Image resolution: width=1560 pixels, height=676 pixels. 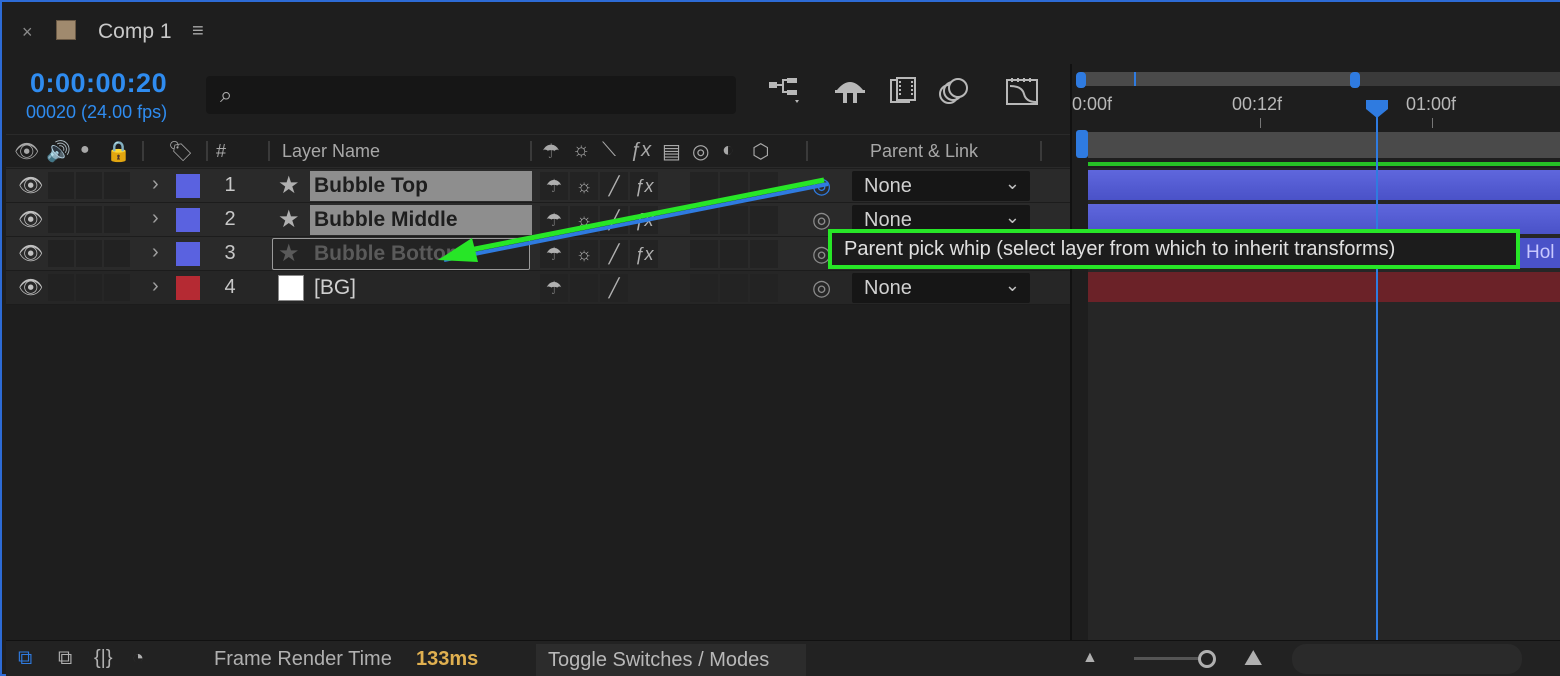 I want to click on shy-header-icon: ☂, so click(x=551, y=151).